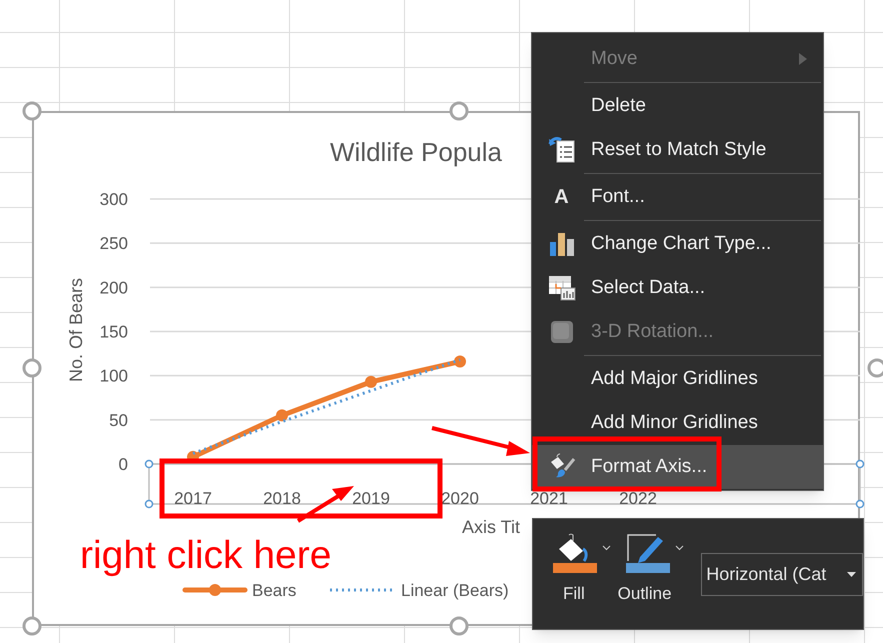 The image size is (883, 643). I want to click on axis-label: 2020, so click(460, 498).